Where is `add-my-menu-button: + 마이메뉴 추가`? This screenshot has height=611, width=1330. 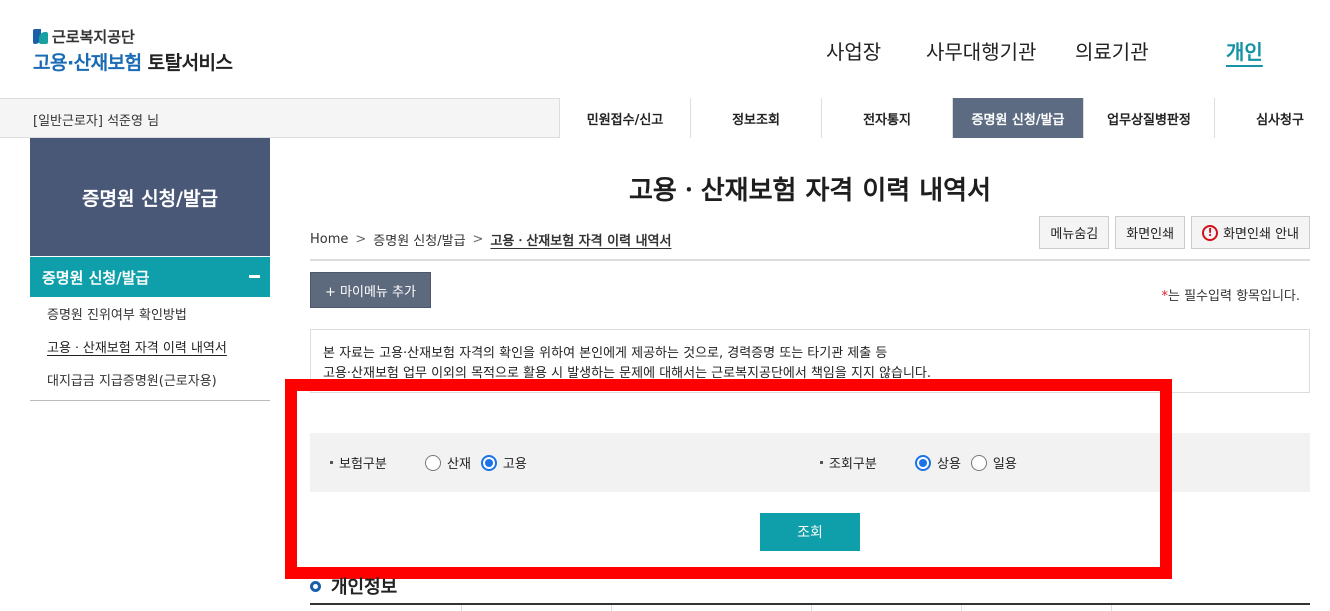 add-my-menu-button: + 마이메뉴 추가 is located at coordinates (370, 290).